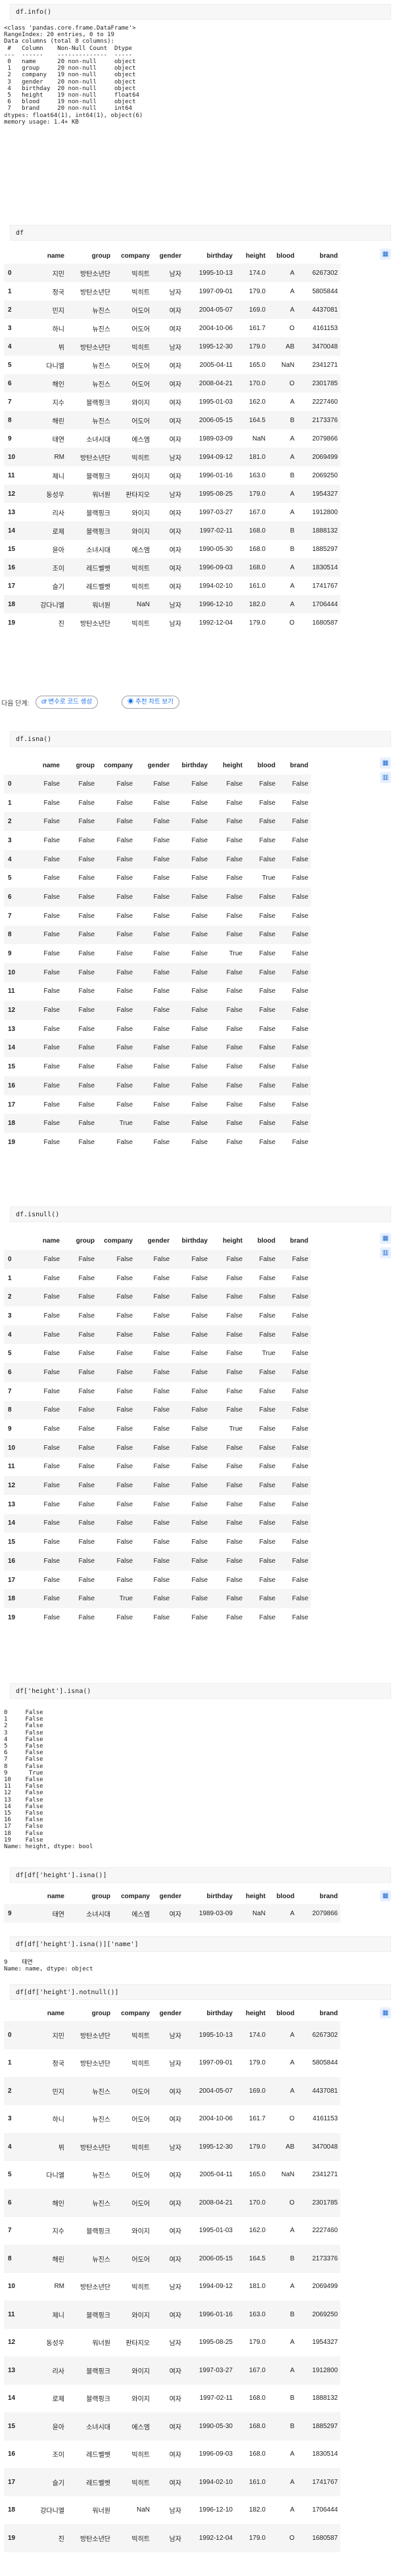 Image resolution: width=395 pixels, height=2576 pixels. I want to click on recommended-charts-button: ◉ 추천 차트 보기, so click(150, 702).